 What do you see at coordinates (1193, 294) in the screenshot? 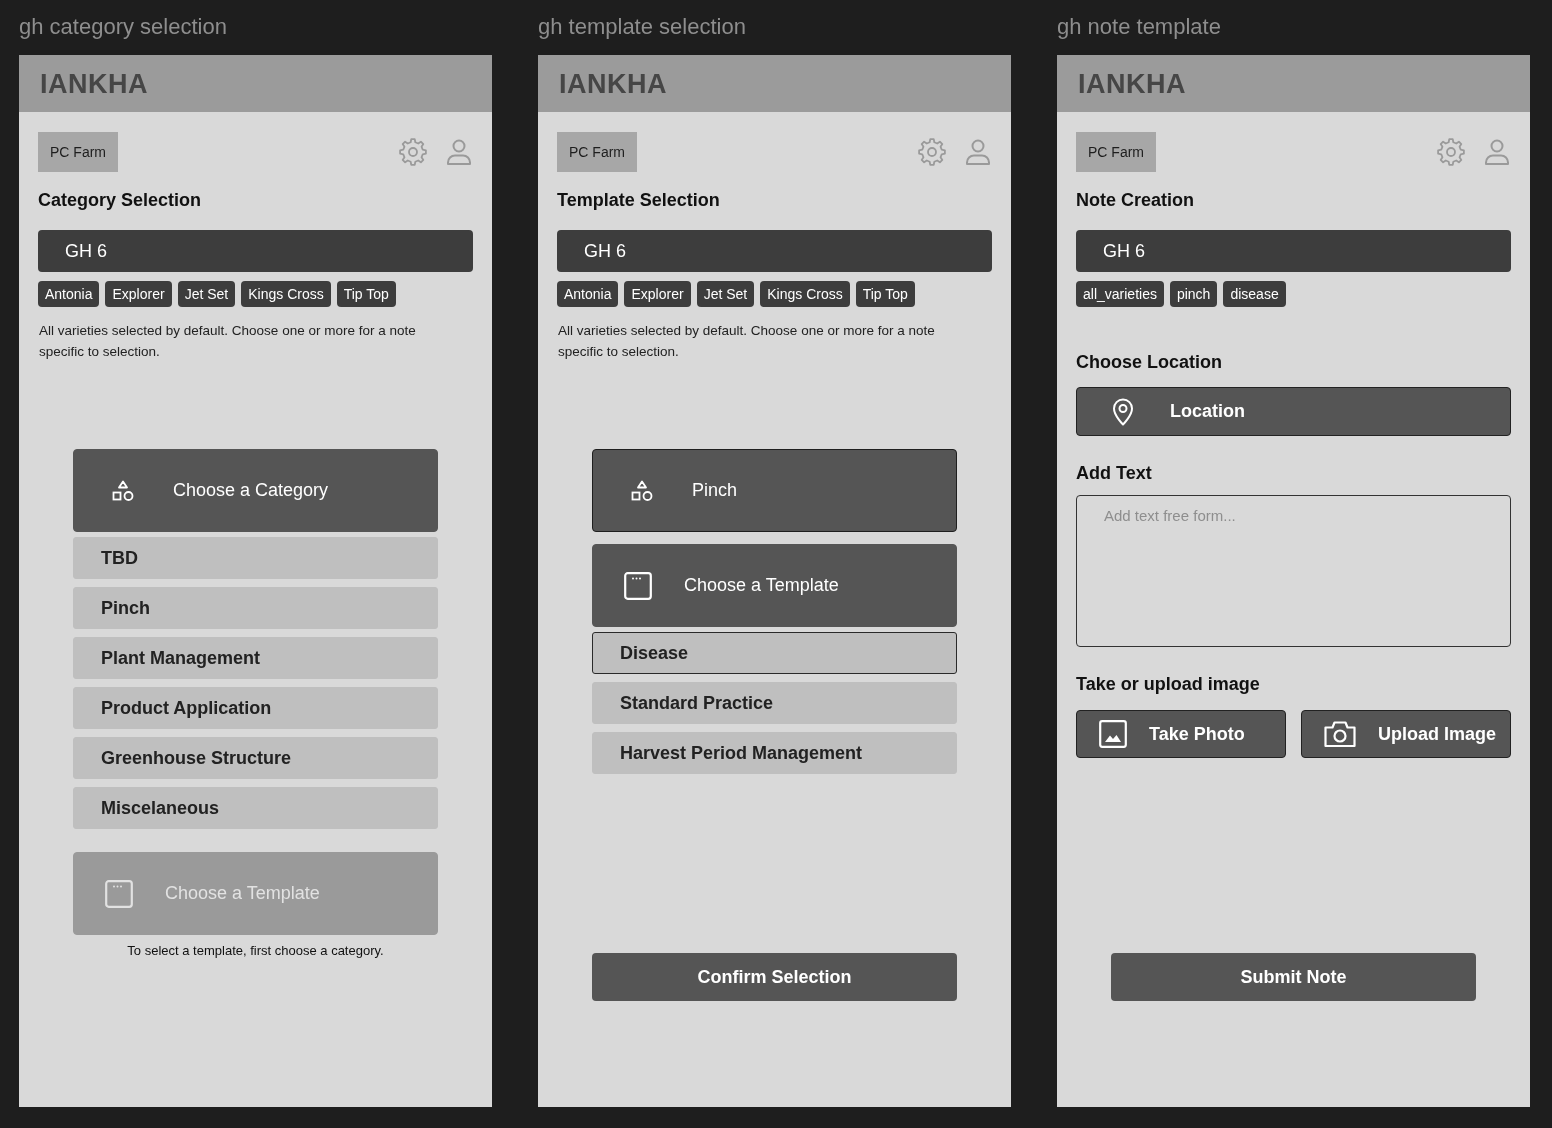
I see `variety-tag: pinch` at bounding box center [1193, 294].